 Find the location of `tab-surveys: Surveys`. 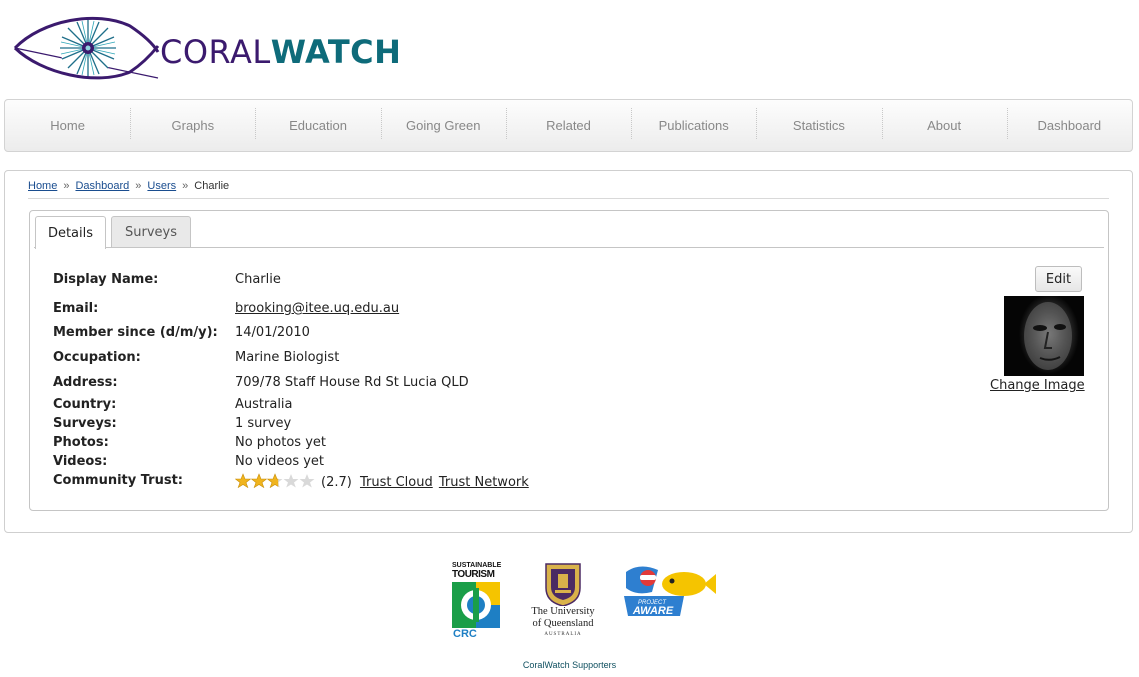

tab-surveys: Surveys is located at coordinates (151, 232).